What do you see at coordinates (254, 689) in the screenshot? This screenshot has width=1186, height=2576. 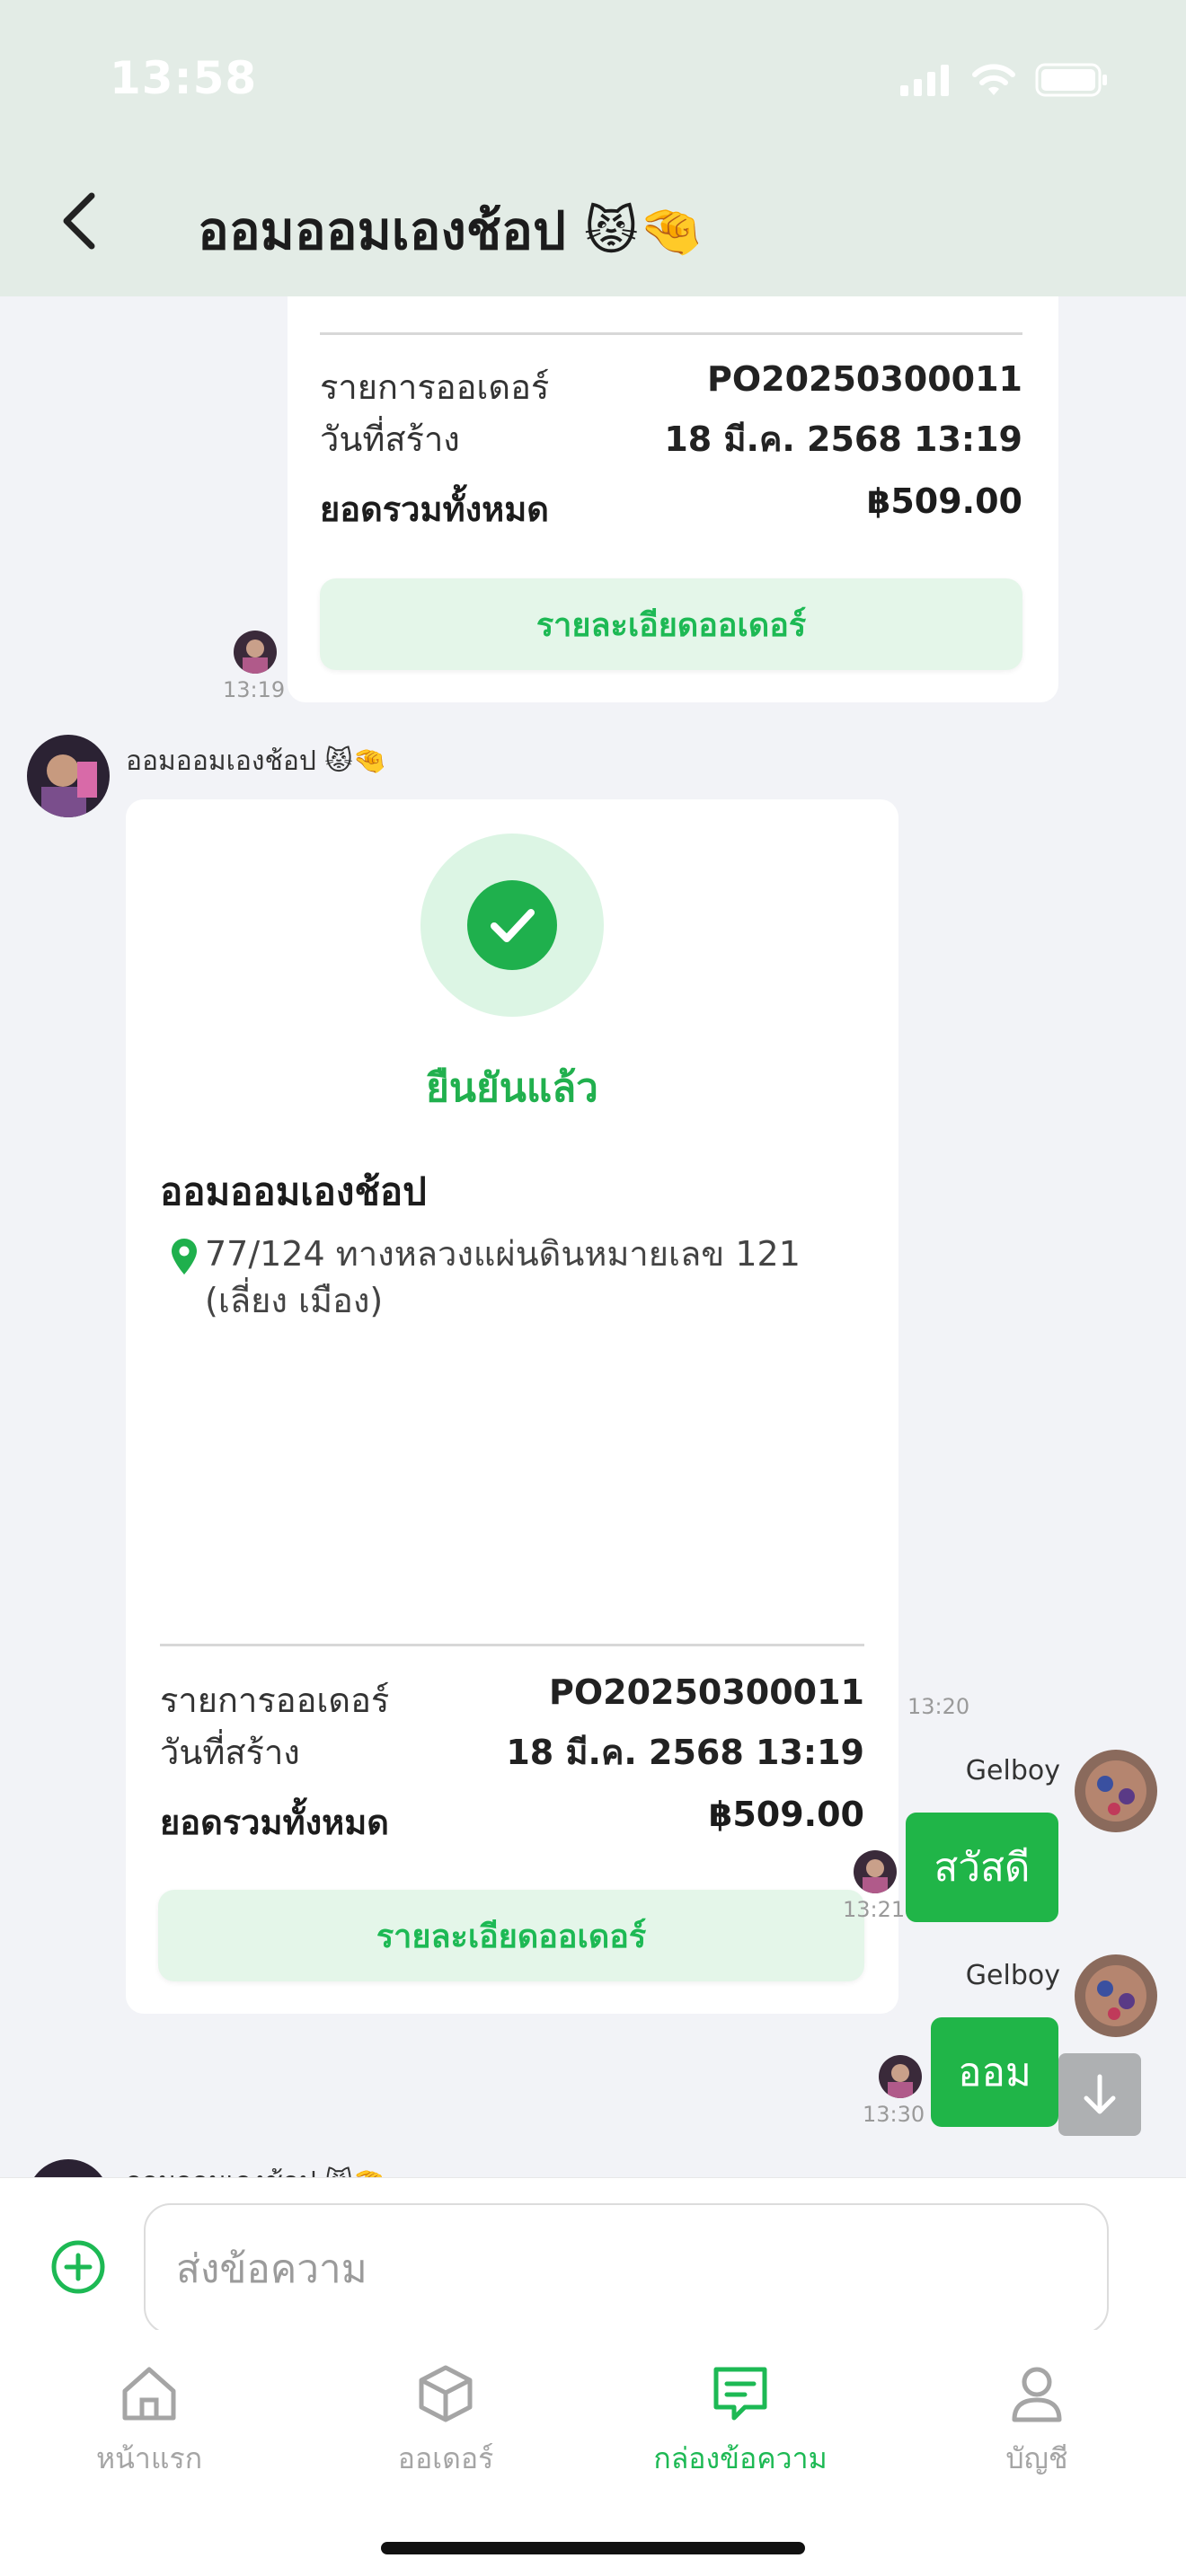 I see `message-timestamp: 13:19` at bounding box center [254, 689].